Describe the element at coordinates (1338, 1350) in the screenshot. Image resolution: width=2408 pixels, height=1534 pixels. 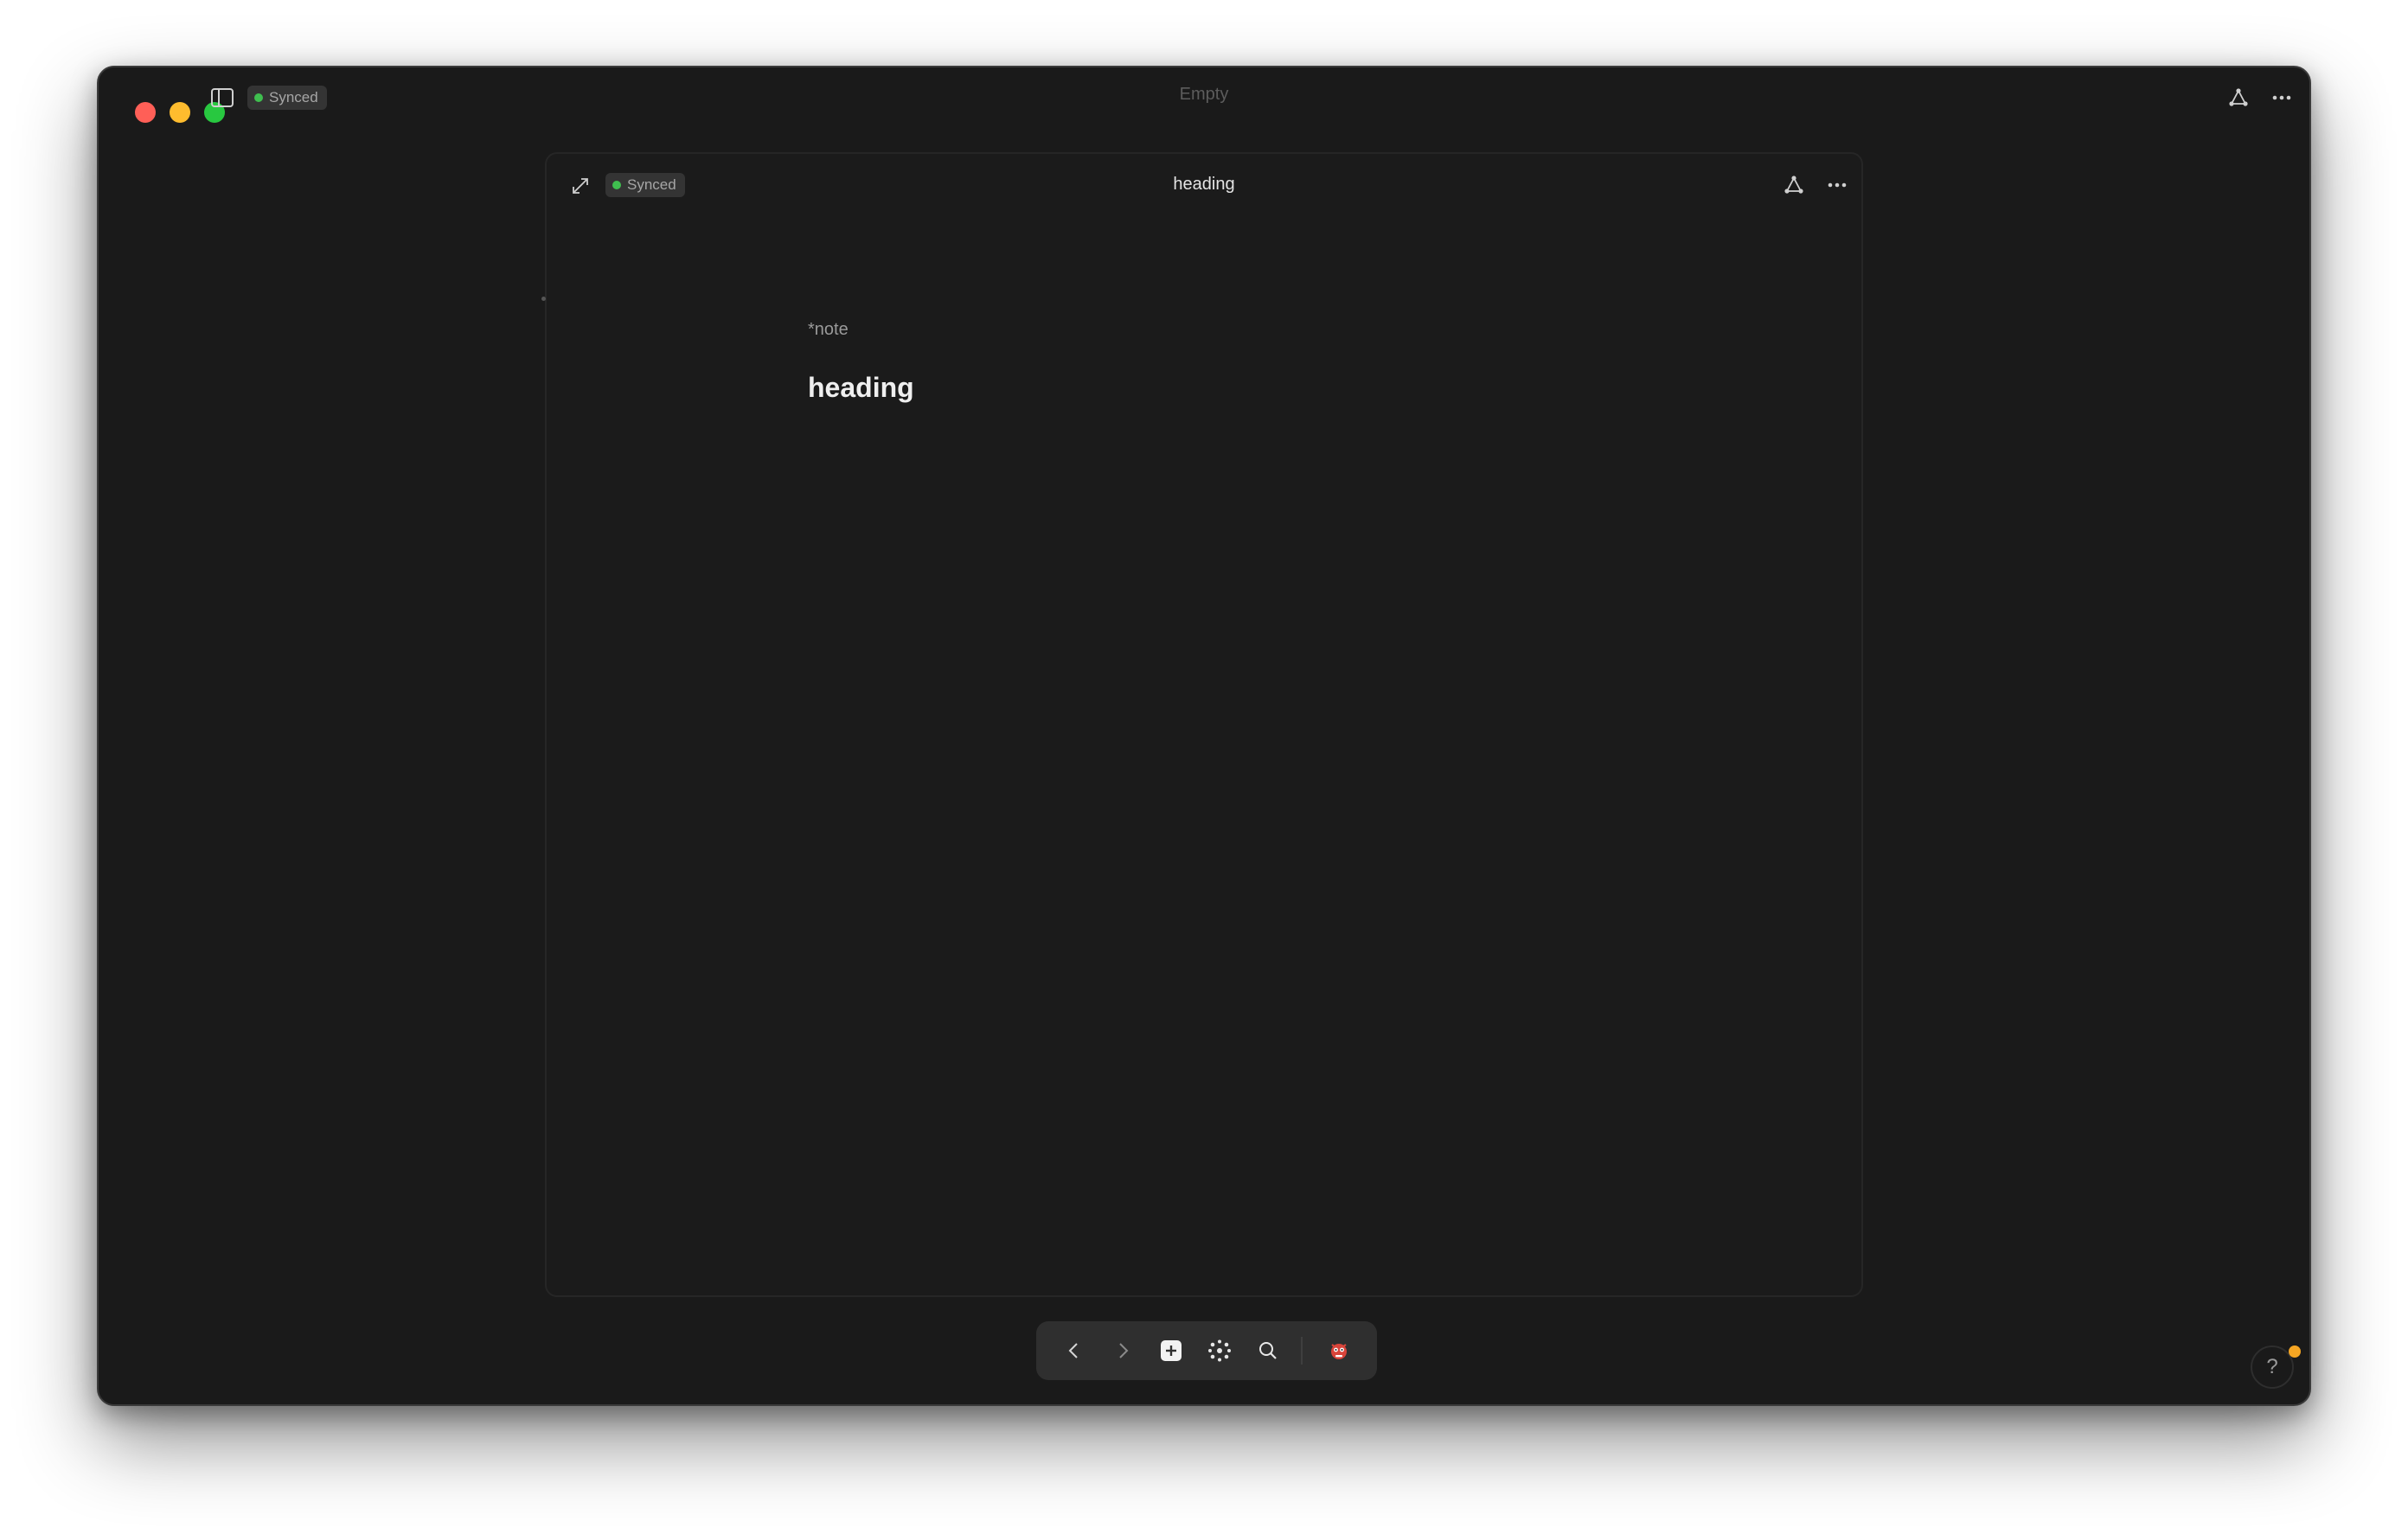
I see `profile-icon` at that location.